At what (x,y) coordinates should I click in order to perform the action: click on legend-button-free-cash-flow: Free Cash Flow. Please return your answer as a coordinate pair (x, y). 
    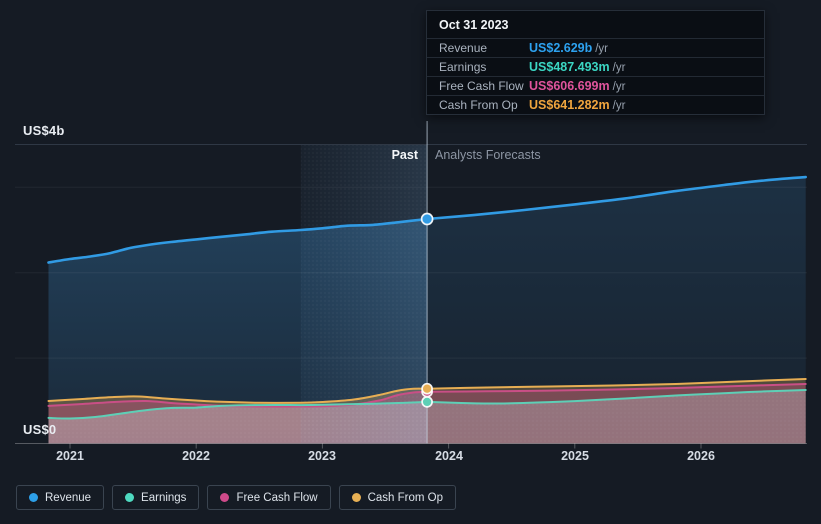
    Looking at the image, I should click on (269, 497).